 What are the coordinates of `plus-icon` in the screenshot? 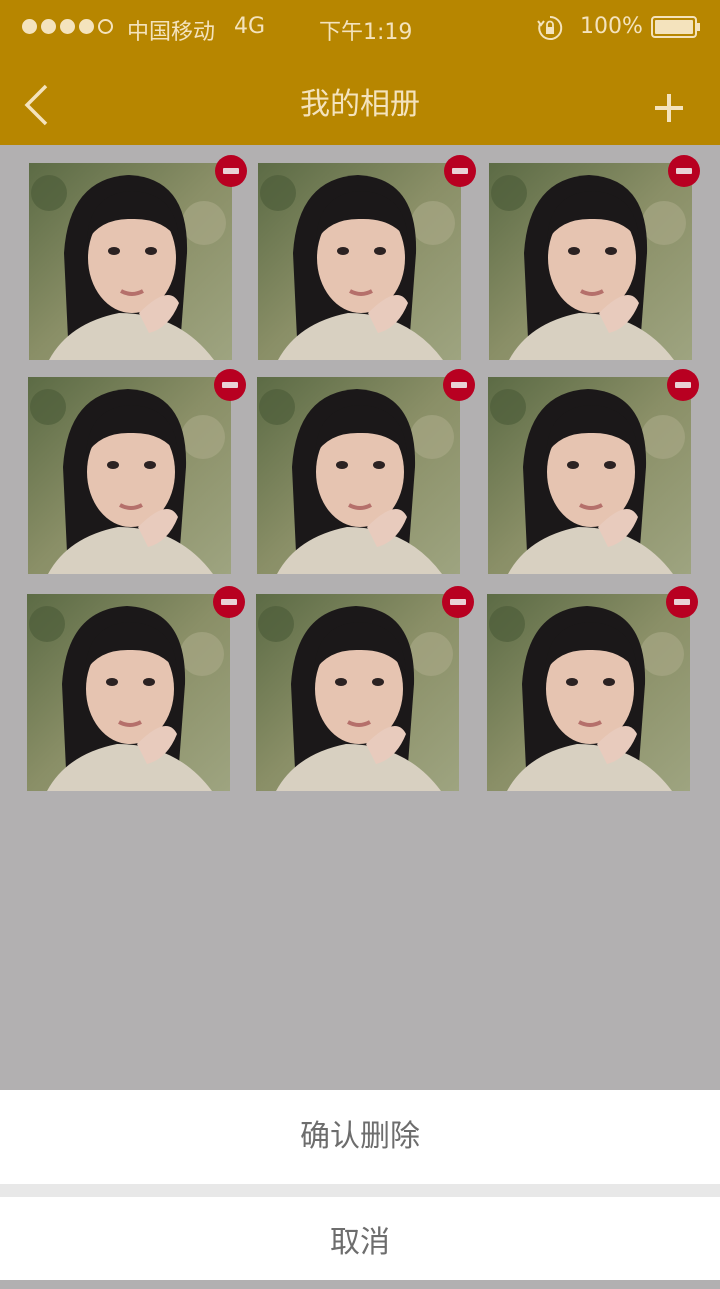 It's located at (669, 108).